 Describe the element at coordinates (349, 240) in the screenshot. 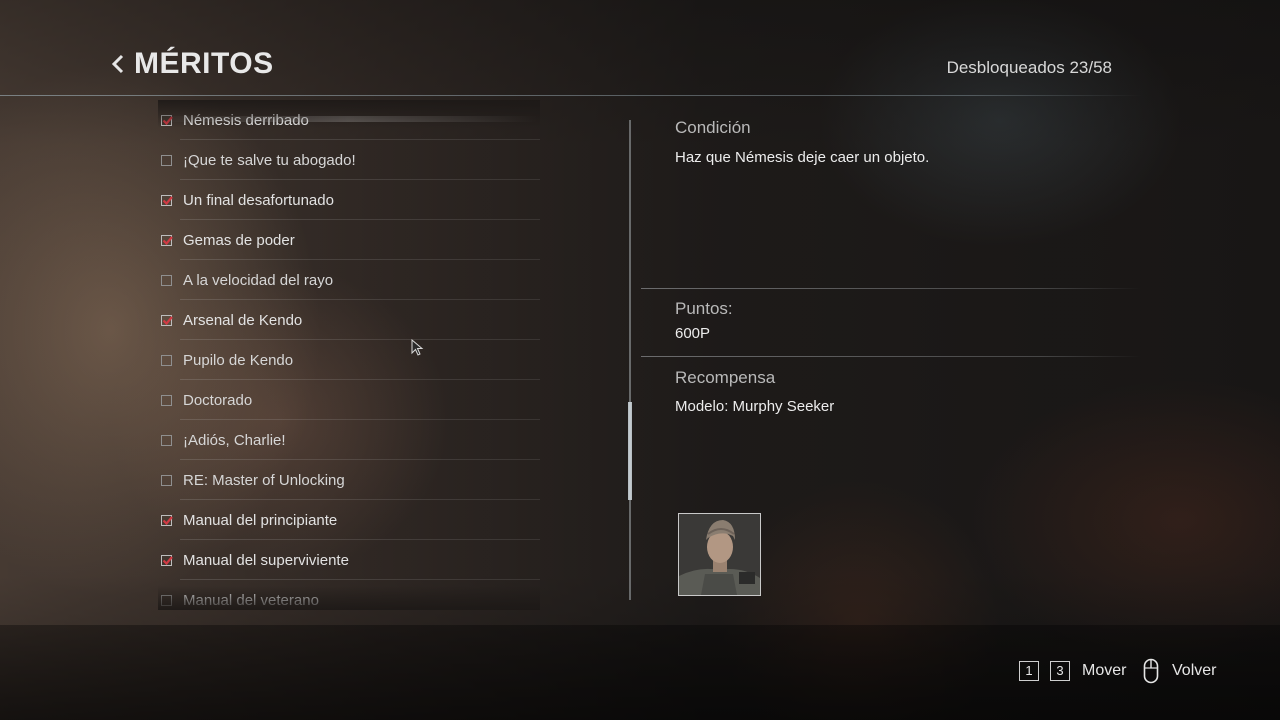

I see `achievement-item: Gemas de poder` at that location.